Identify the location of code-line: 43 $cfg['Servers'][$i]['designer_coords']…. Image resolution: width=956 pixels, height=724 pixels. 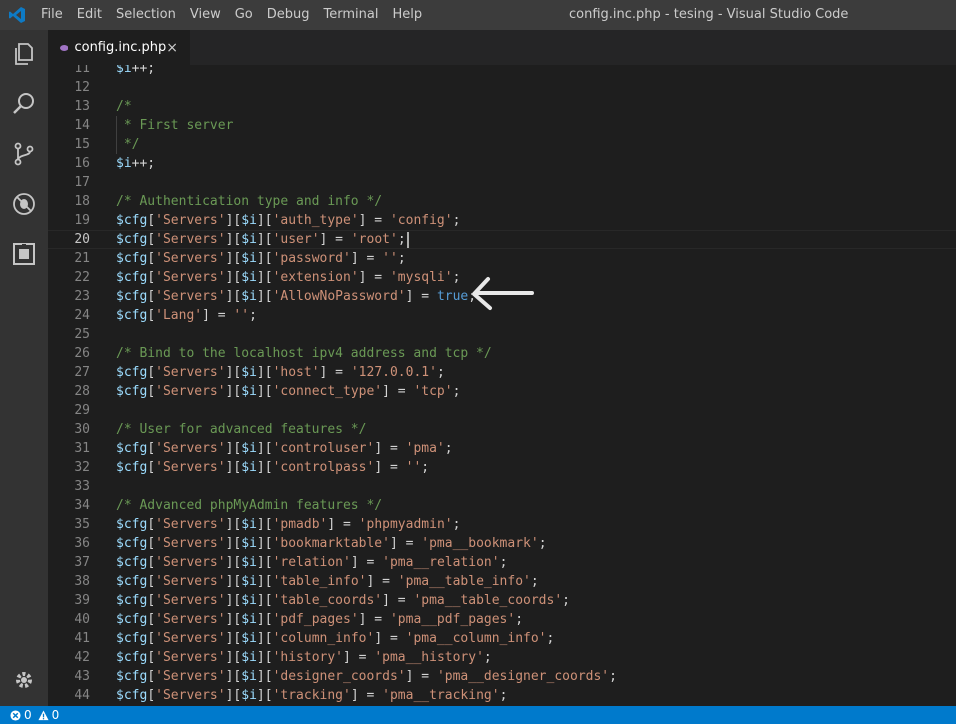
(502, 676).